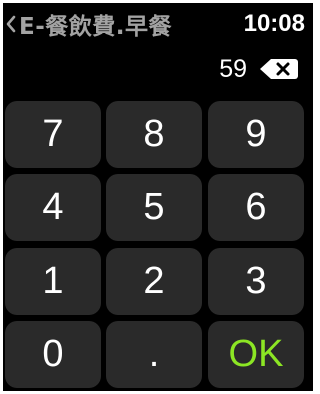  Describe the element at coordinates (53, 207) in the screenshot. I see `key-4: 4` at that location.